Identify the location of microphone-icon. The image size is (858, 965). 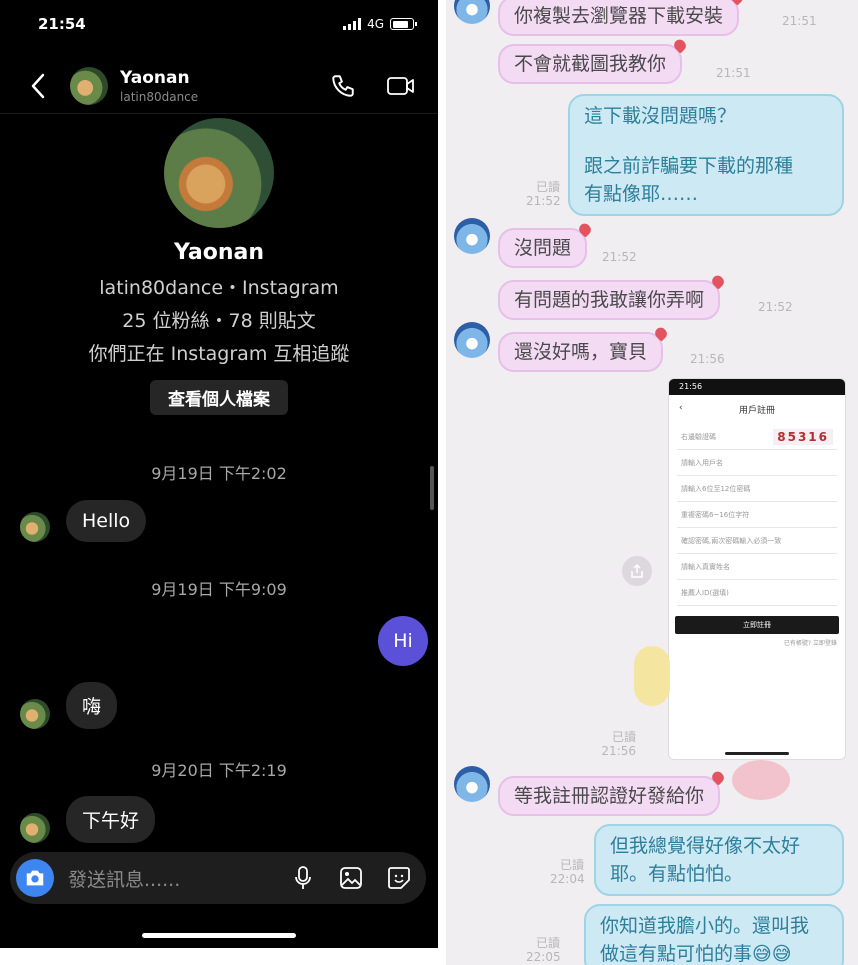
(303, 877).